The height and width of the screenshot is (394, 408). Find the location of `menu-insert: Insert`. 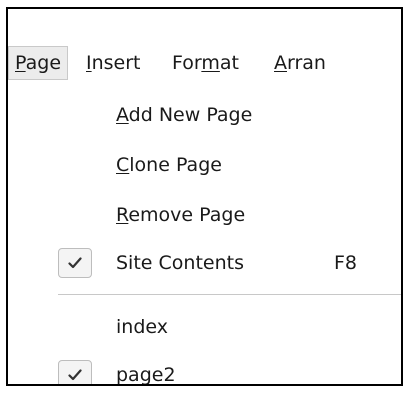

menu-insert: Insert is located at coordinates (113, 63).